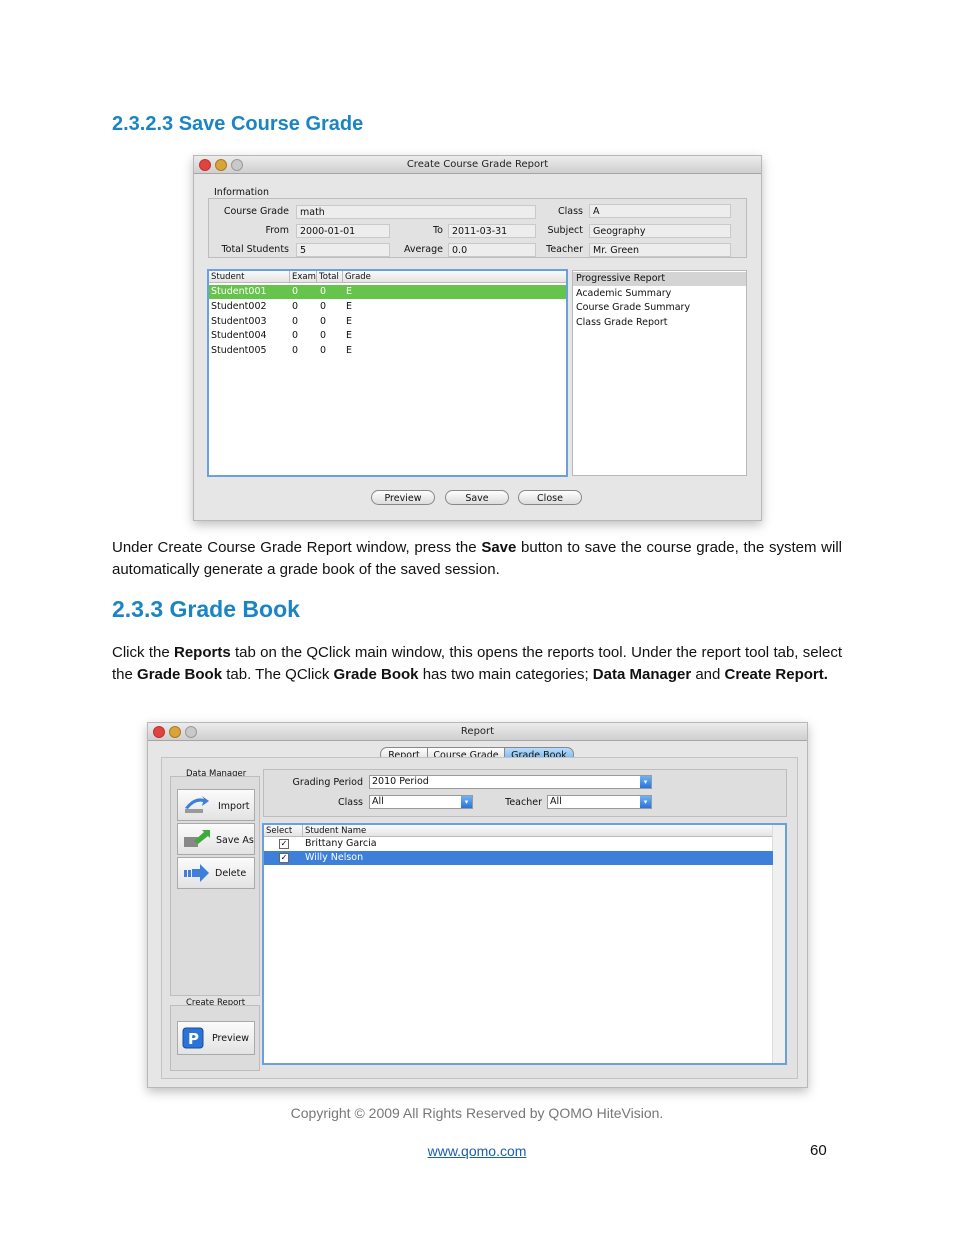  I want to click on subject-label: Subject, so click(565, 230).